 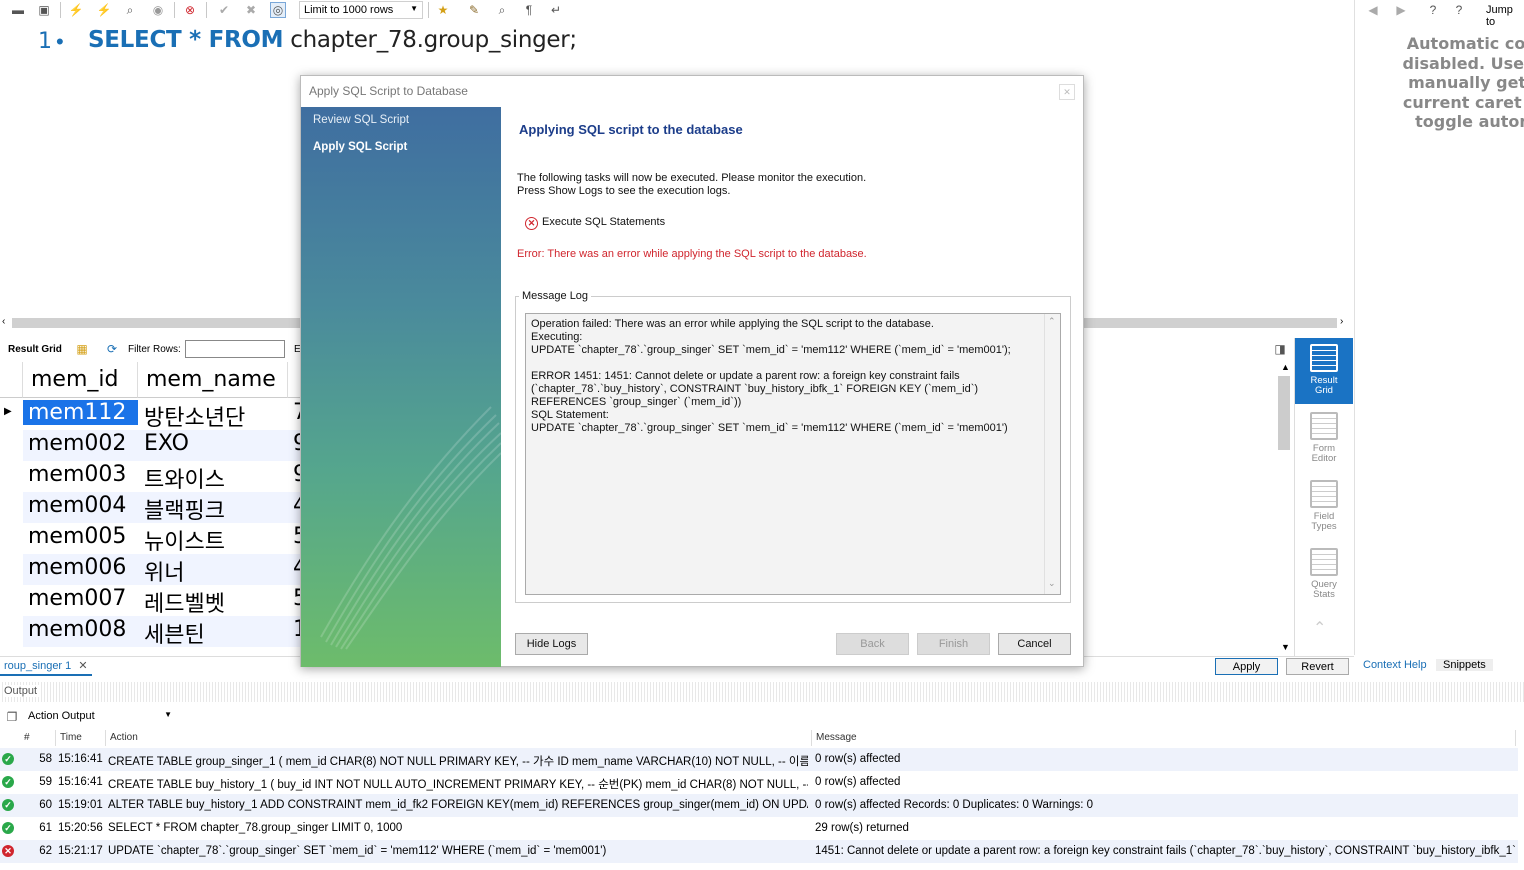 What do you see at coordinates (459, 738) in the screenshot?
I see `column-header-action: Action` at bounding box center [459, 738].